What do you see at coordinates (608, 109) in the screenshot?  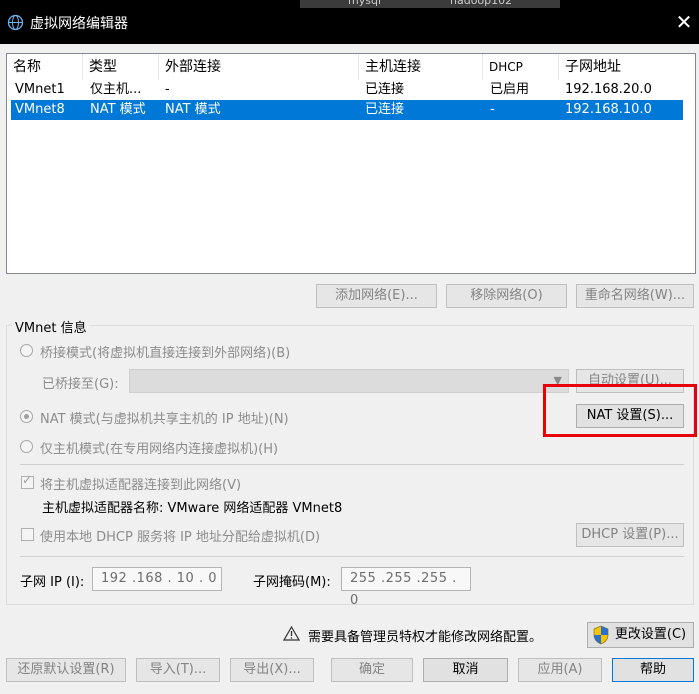 I see `cell-subnet: 192.168.10.0` at bounding box center [608, 109].